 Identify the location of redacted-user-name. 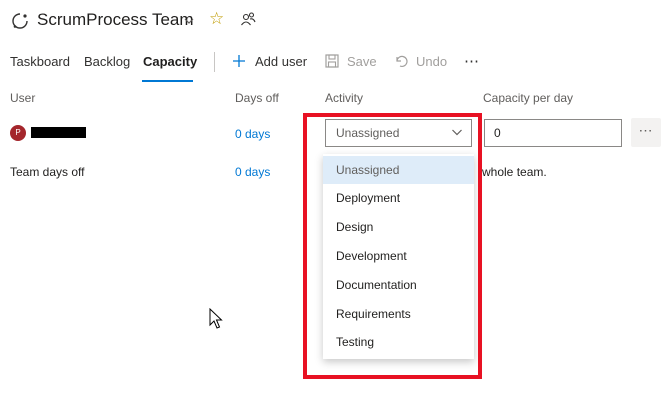
(58, 132).